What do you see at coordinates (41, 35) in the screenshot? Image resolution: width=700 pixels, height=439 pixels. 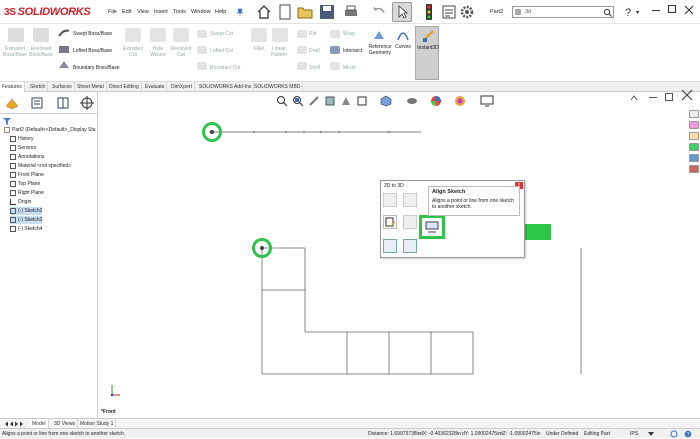 I see `revolved-boss-icon` at bounding box center [41, 35].